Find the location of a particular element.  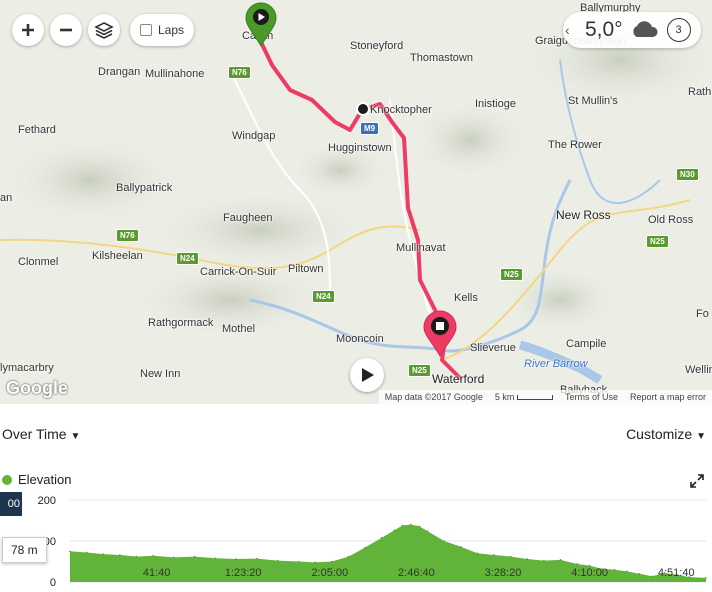

chart-controls: Over Time ▼ Customize ▼ is located at coordinates (356, 436).